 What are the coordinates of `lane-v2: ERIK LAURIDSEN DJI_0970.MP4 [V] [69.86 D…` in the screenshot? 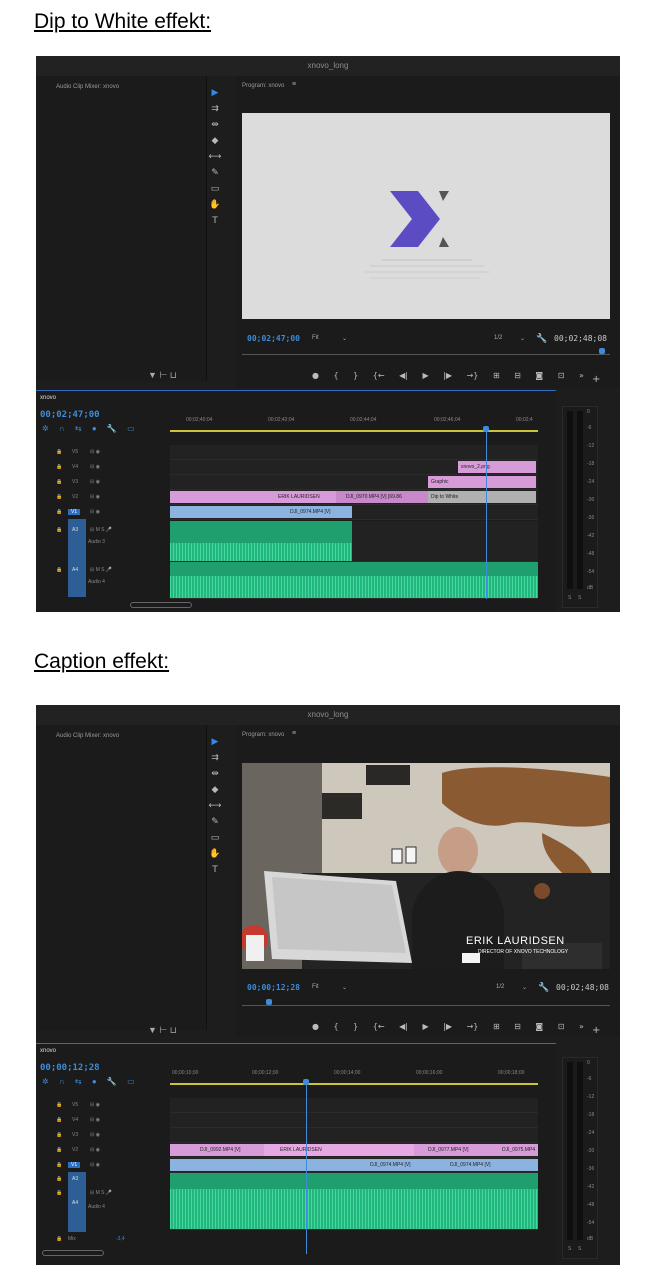 It's located at (354, 497).